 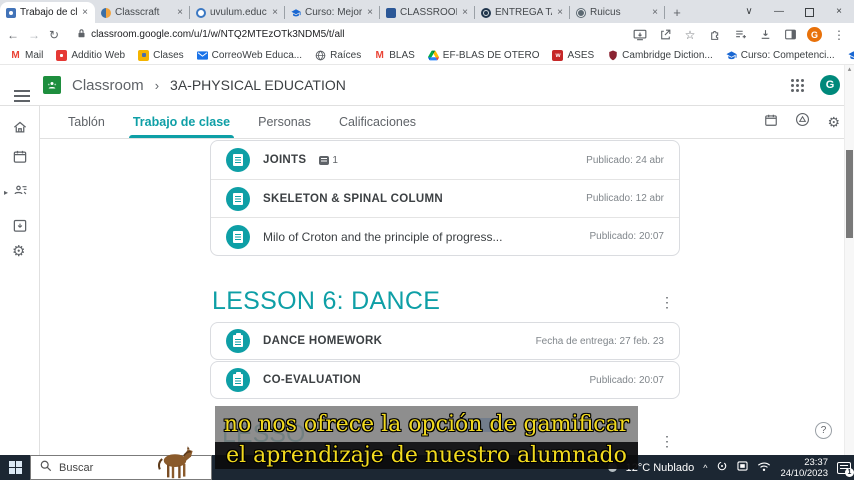 I want to click on new-tab-button: +, so click(x=677, y=12).